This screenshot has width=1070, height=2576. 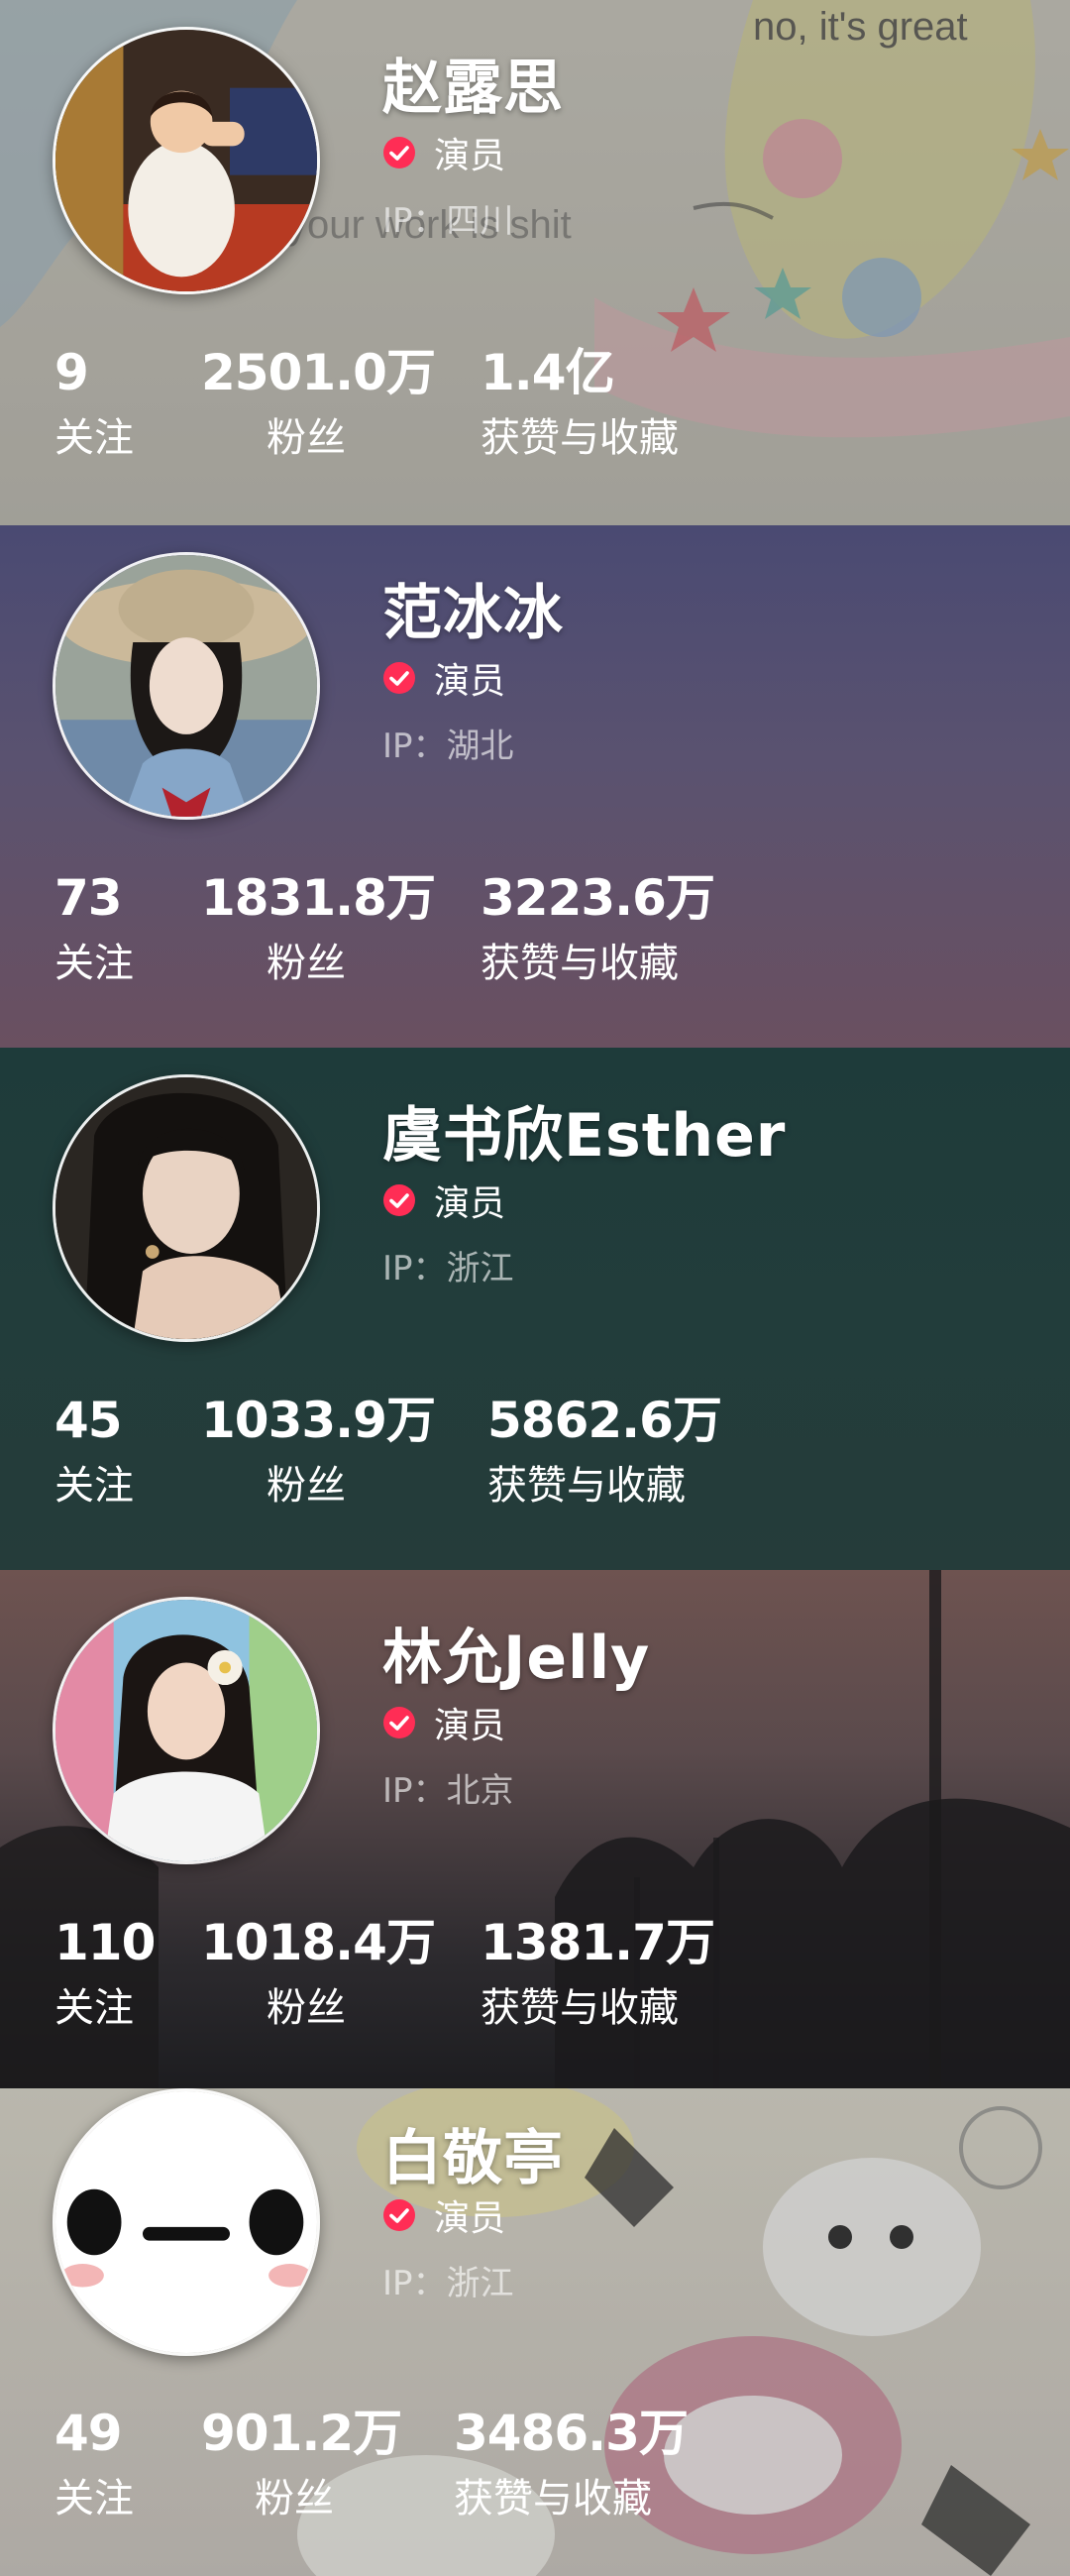 I want to click on following-stat: 49 关注, so click(x=94, y=2465).